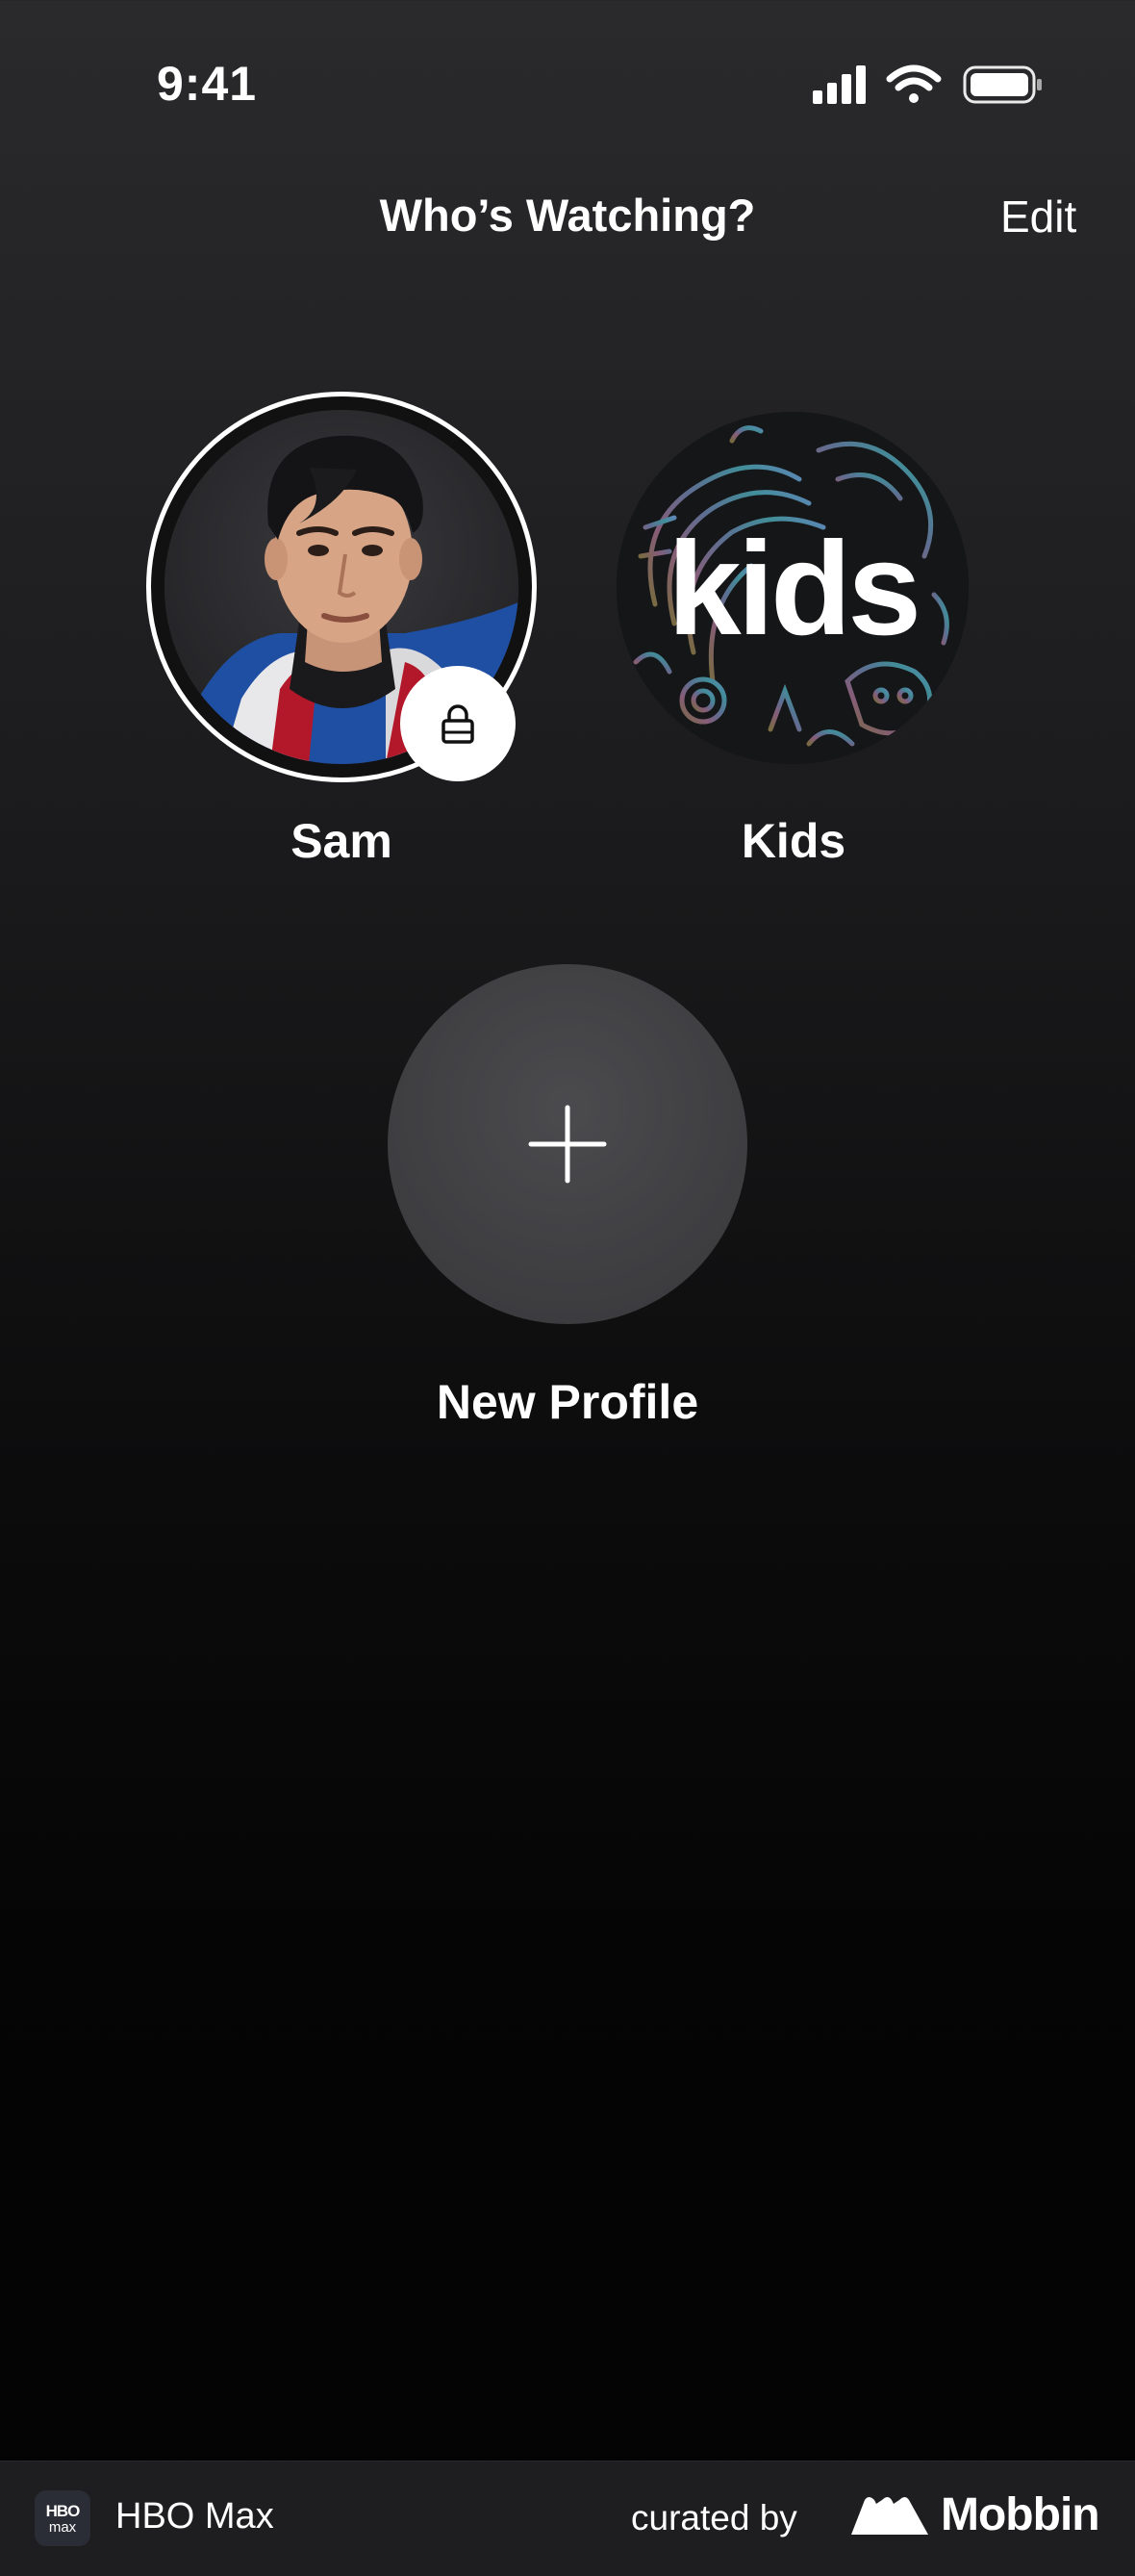 The height and width of the screenshot is (2576, 1135). I want to click on page-title: Who’s Watching?, so click(567, 215).